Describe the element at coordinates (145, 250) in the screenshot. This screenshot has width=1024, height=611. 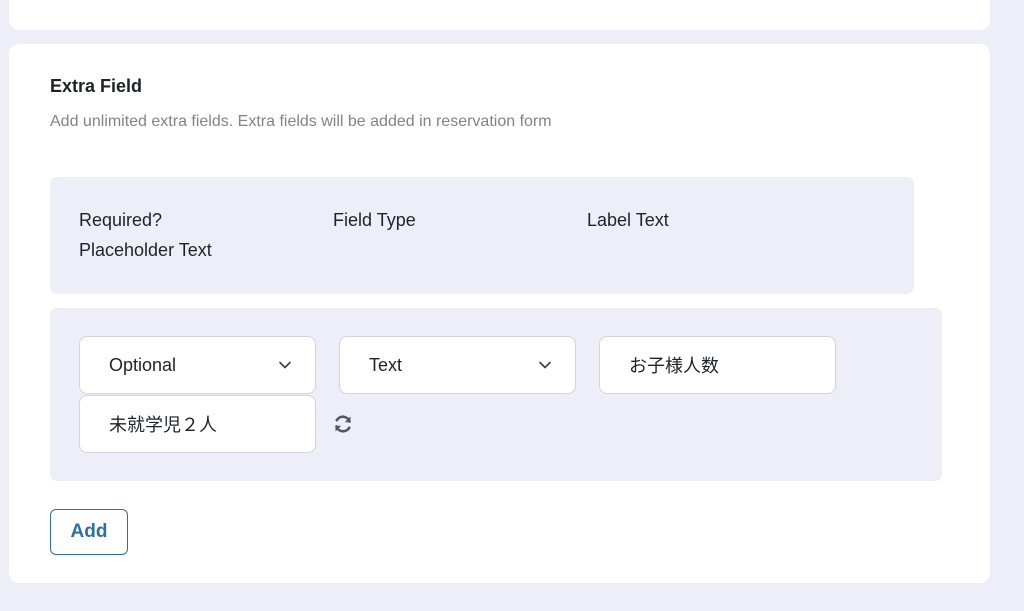
I see `column-header-placeholder-text: Placeholder Text` at that location.